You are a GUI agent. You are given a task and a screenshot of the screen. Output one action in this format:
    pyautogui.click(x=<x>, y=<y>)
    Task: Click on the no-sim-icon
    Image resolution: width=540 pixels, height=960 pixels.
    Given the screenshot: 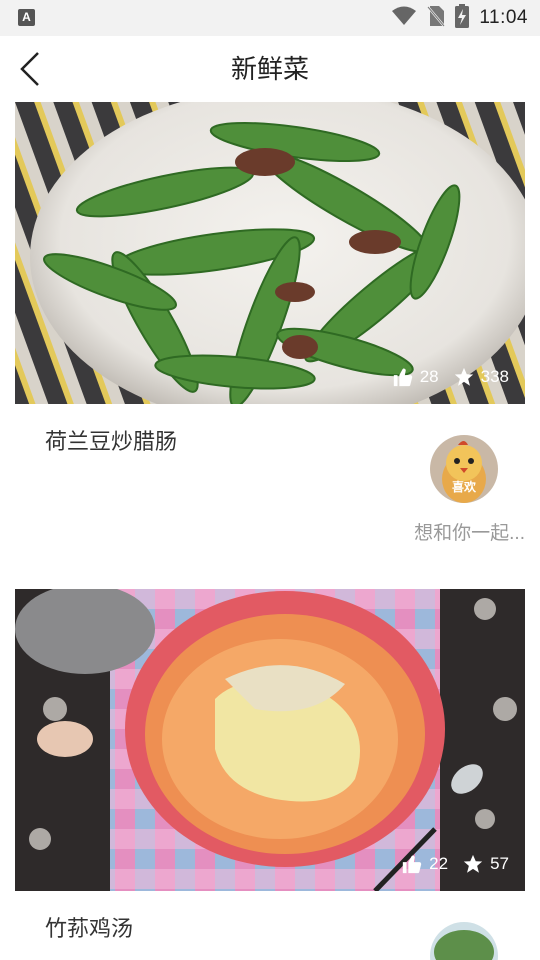 What is the action you would take?
    pyautogui.click(x=436, y=18)
    